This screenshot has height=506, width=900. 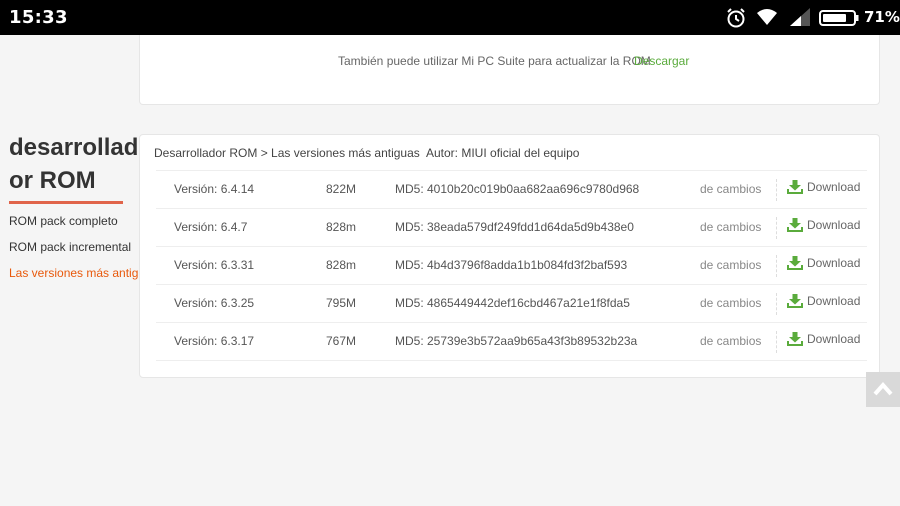 I want to click on sidebar-item-full-rom: ROM pack completo, so click(x=77, y=228).